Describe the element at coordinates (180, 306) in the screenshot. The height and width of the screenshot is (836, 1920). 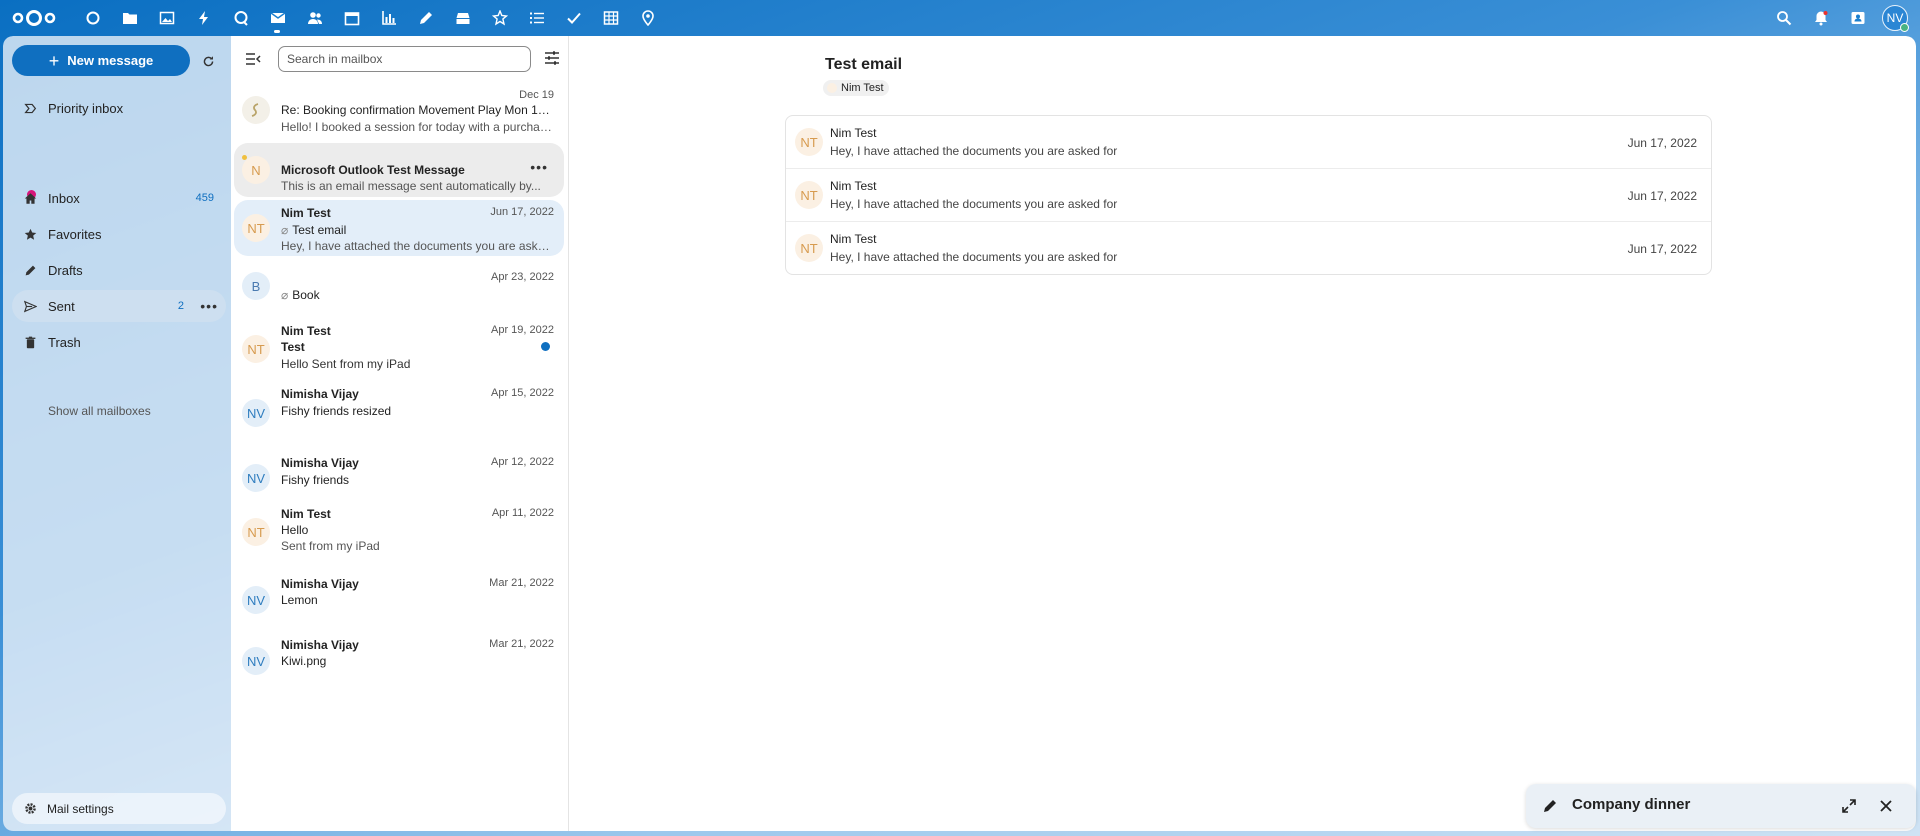
I see `sent-count: 2` at that location.